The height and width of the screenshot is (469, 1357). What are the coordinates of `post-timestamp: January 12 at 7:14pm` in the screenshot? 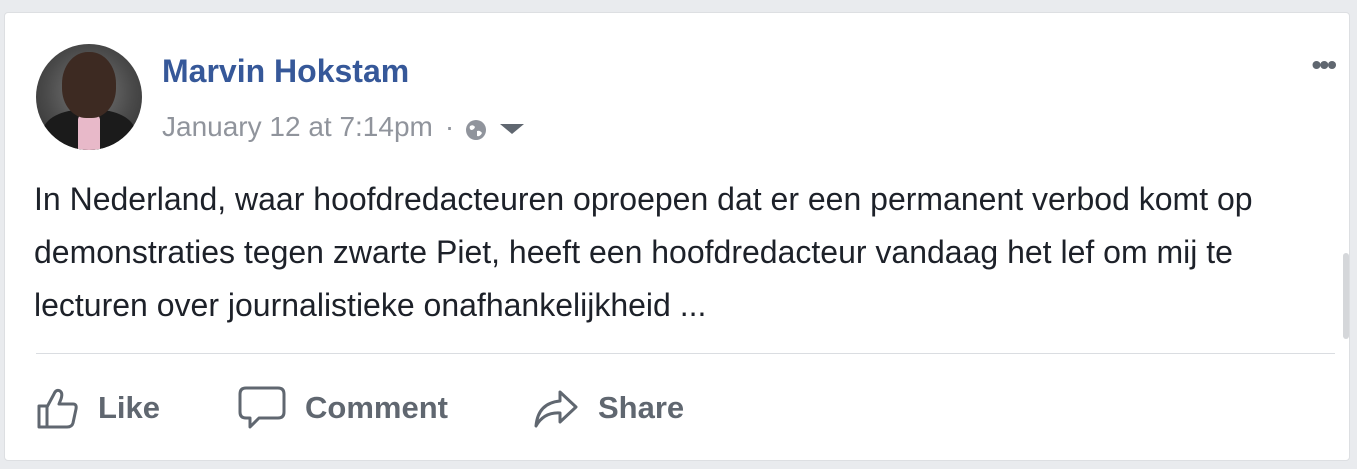 It's located at (297, 127).